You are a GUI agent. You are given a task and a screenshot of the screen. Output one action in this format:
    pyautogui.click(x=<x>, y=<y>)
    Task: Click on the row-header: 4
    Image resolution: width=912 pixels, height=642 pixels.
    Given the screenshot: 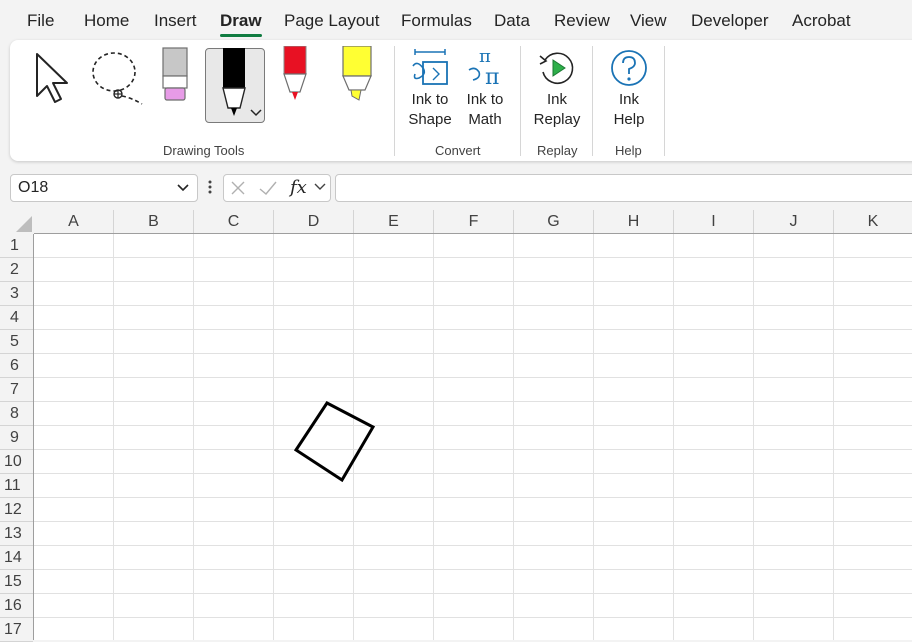 What is the action you would take?
    pyautogui.click(x=16, y=318)
    